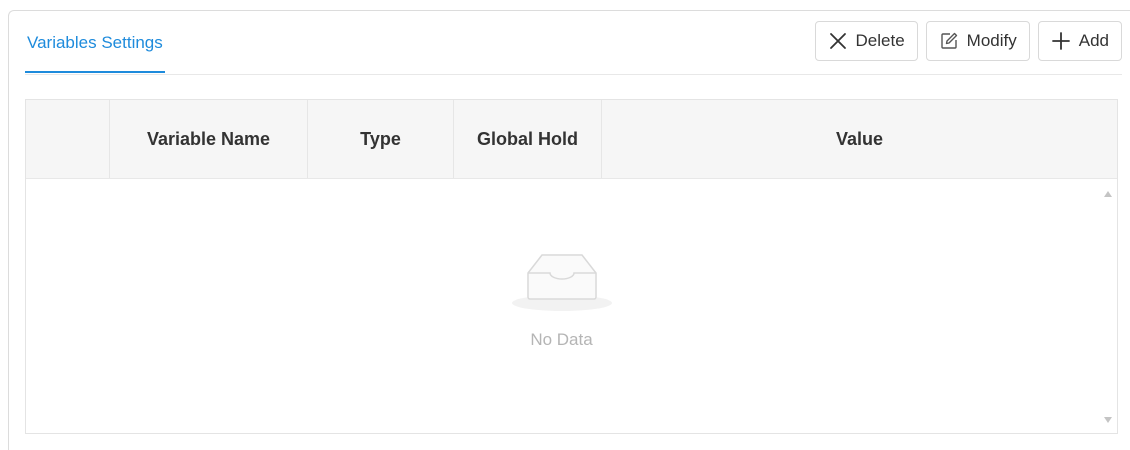 This screenshot has height=450, width=1130. Describe the element at coordinates (838, 41) in the screenshot. I see `close-icon` at that location.